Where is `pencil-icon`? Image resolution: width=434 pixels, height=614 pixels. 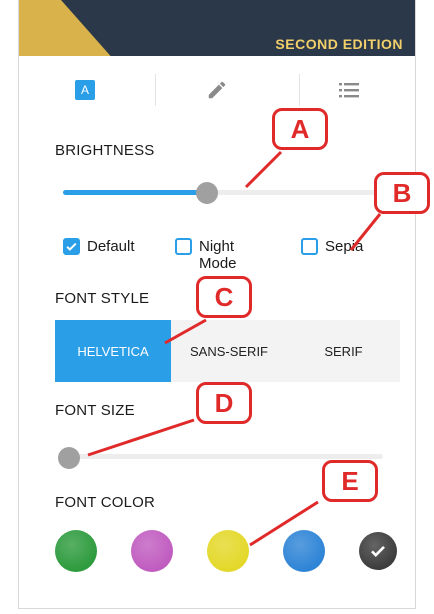
pencil-icon is located at coordinates (217, 90).